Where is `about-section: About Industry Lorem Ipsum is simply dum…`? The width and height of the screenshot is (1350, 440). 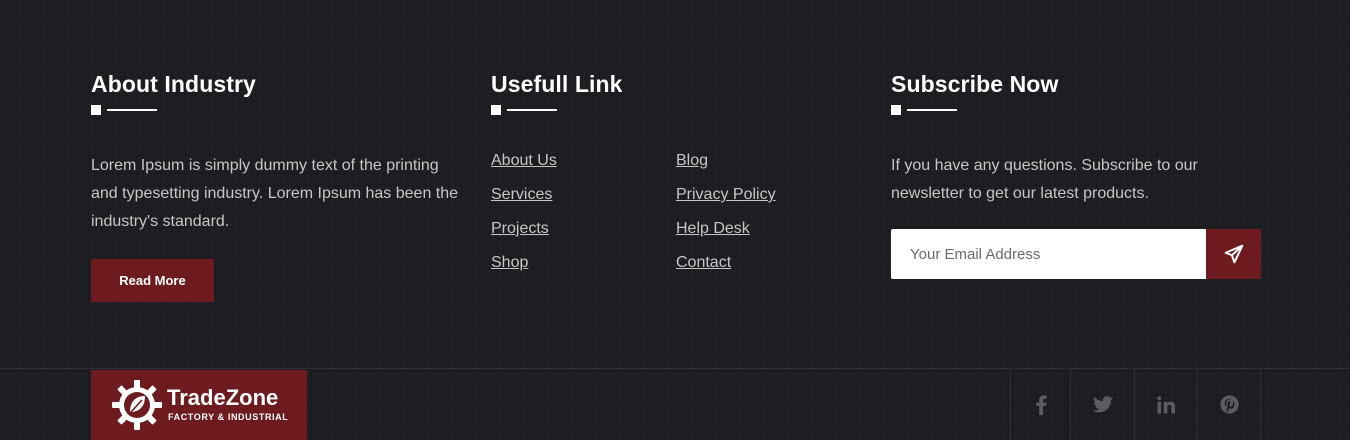 about-section: About Industry Lorem Ipsum is simply dum… is located at coordinates (277, 186).